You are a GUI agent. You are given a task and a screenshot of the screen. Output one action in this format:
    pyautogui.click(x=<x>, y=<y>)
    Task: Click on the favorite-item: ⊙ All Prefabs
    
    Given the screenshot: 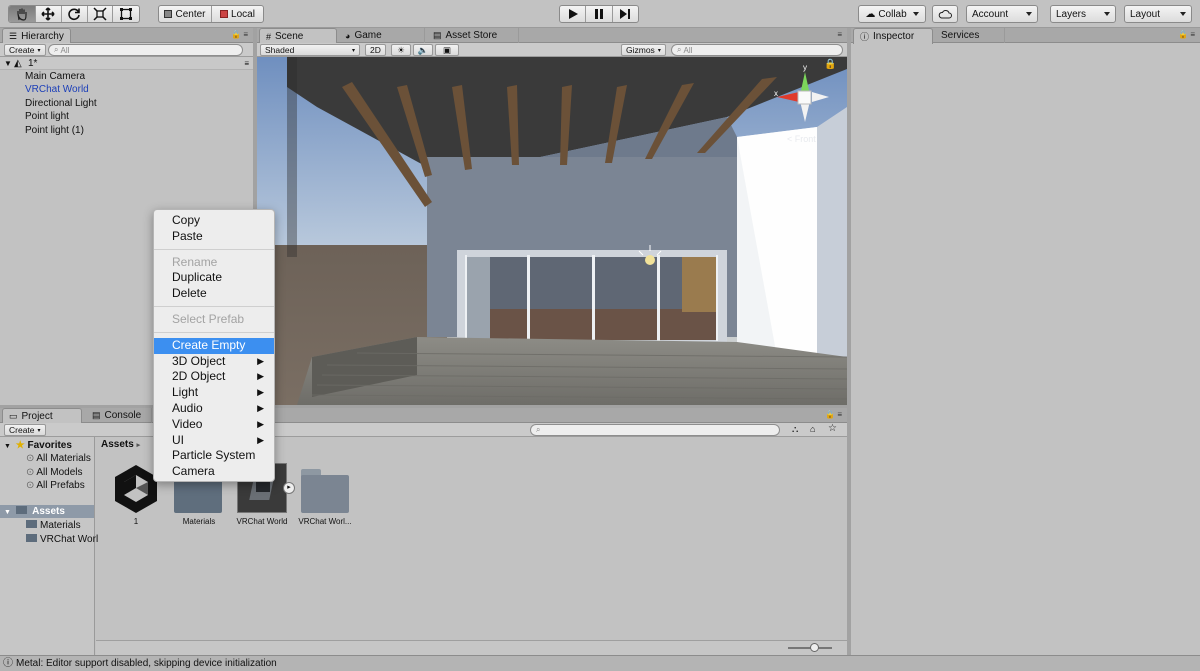 What is the action you would take?
    pyautogui.click(x=55, y=485)
    